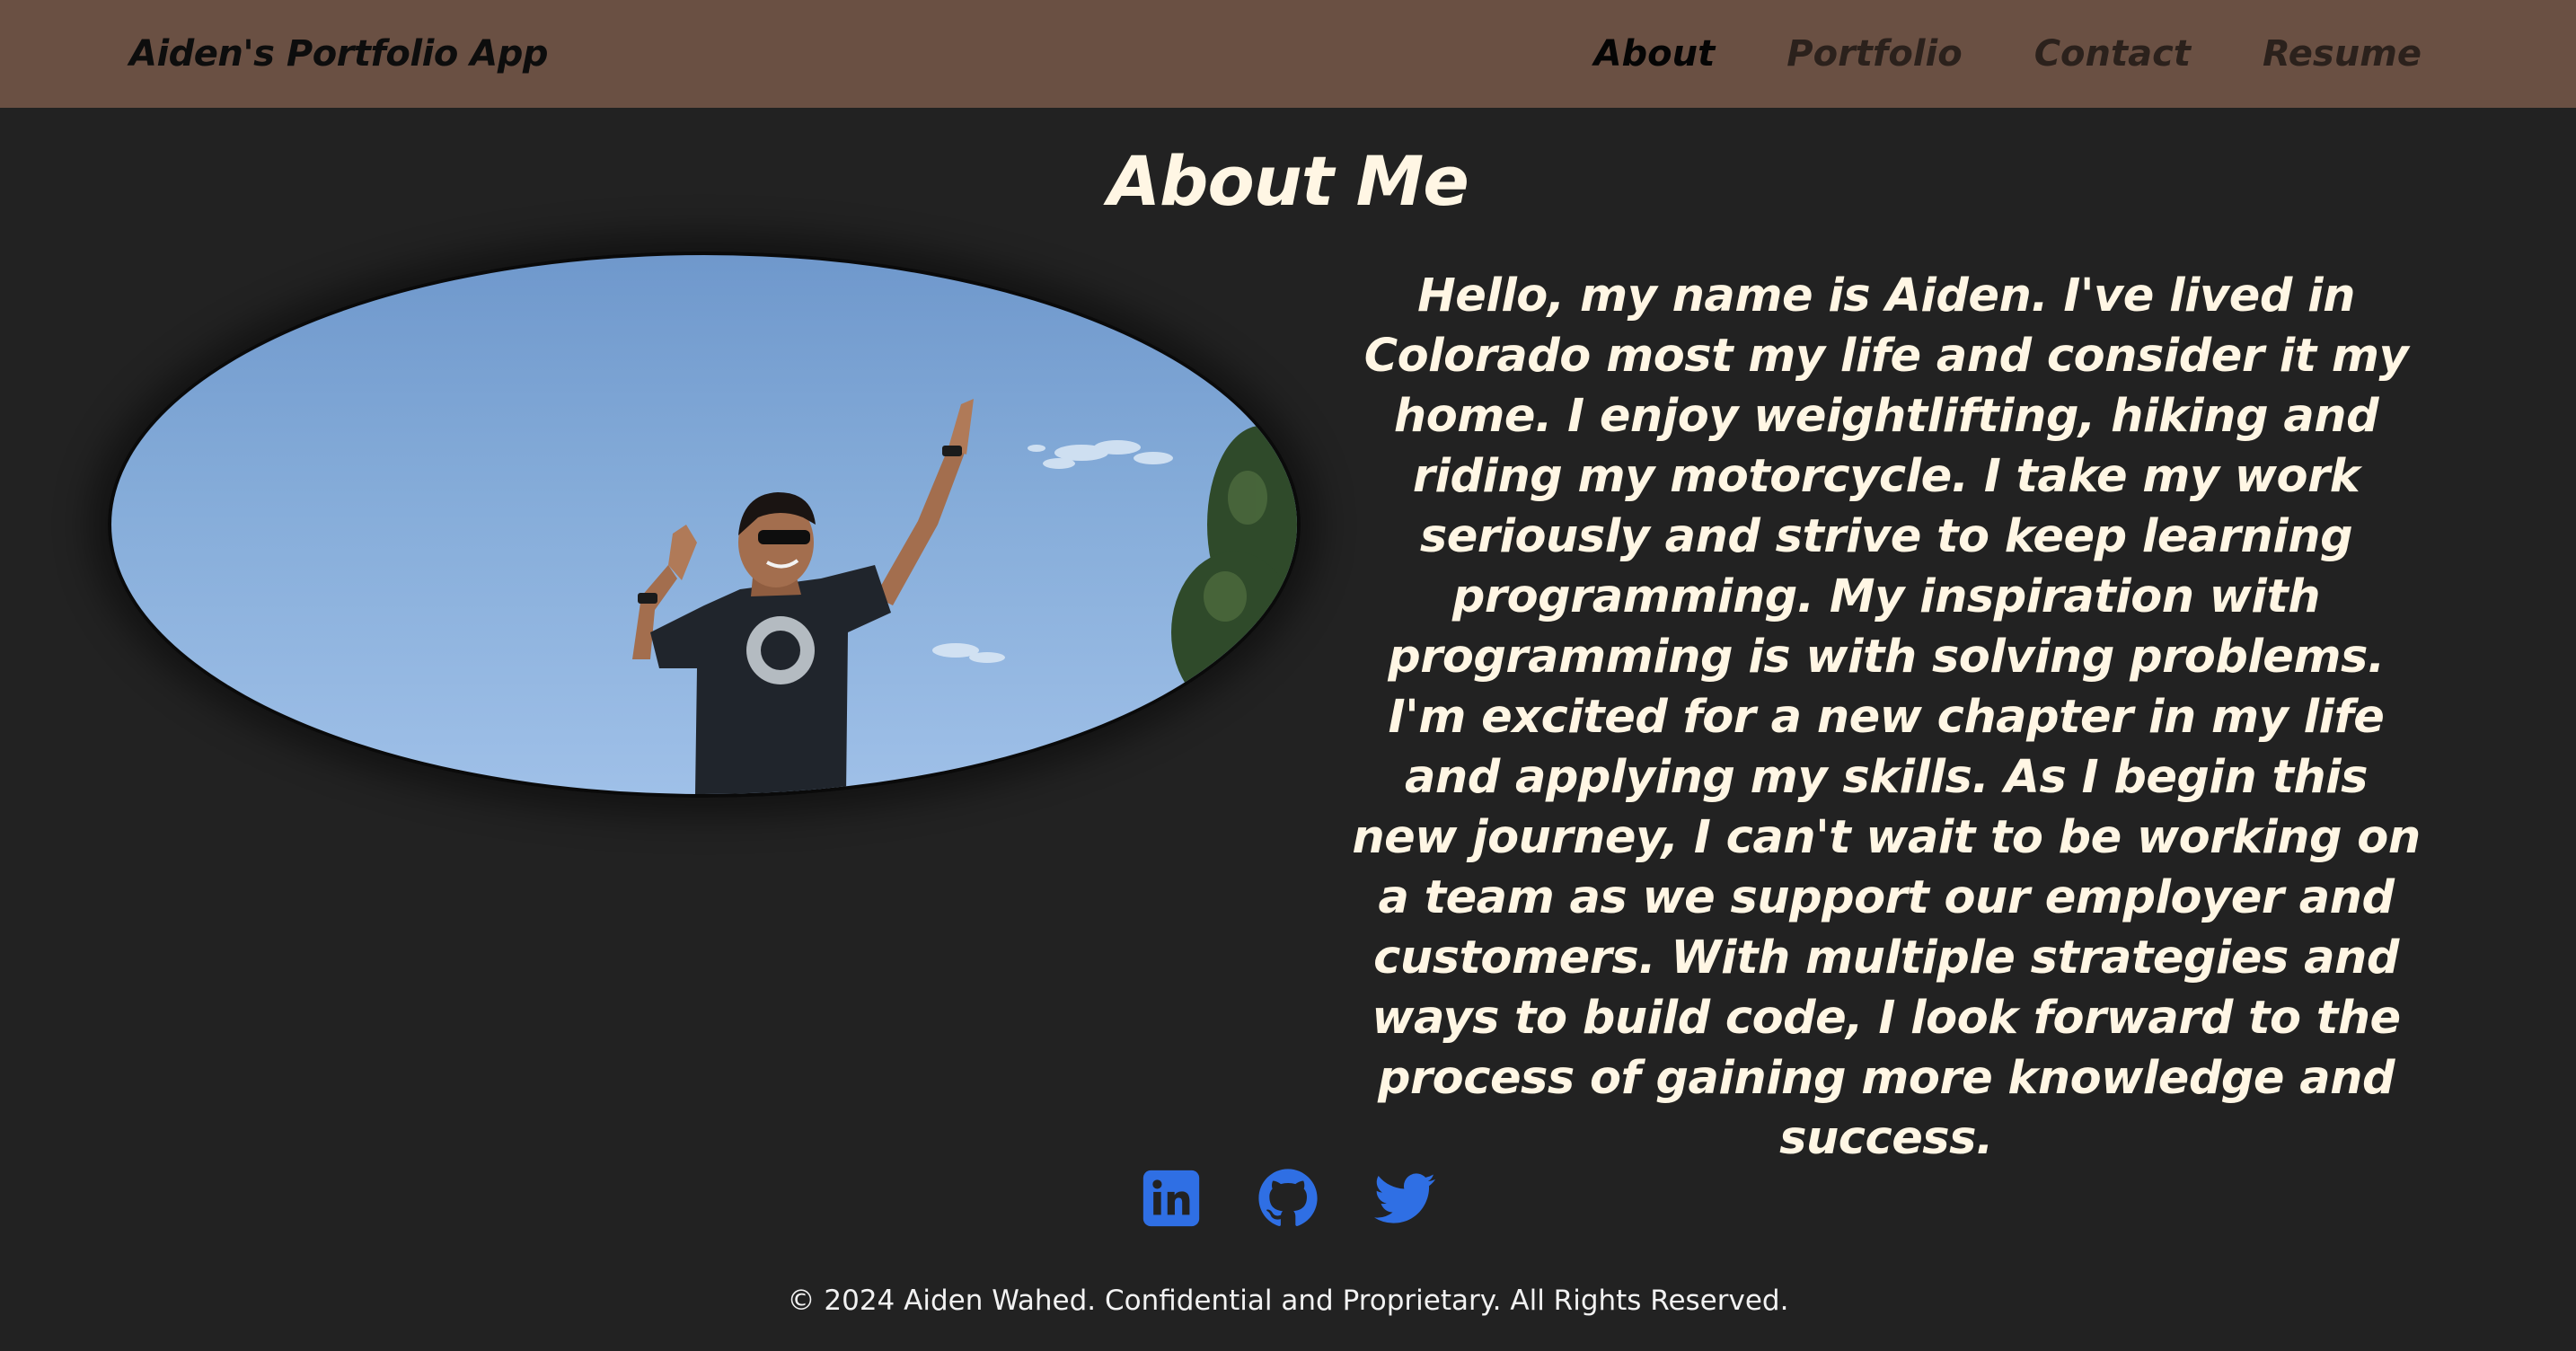 Image resolution: width=2576 pixels, height=1351 pixels. I want to click on nav-link-portfolio: Portfolio, so click(1874, 54).